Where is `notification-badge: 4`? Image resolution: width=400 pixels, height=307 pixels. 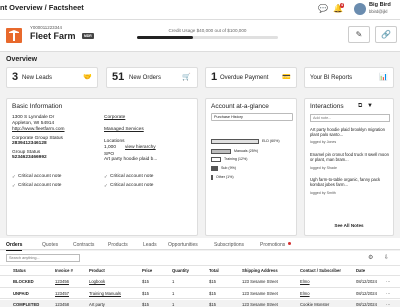 notification-badge: 4 is located at coordinates (342, 5).